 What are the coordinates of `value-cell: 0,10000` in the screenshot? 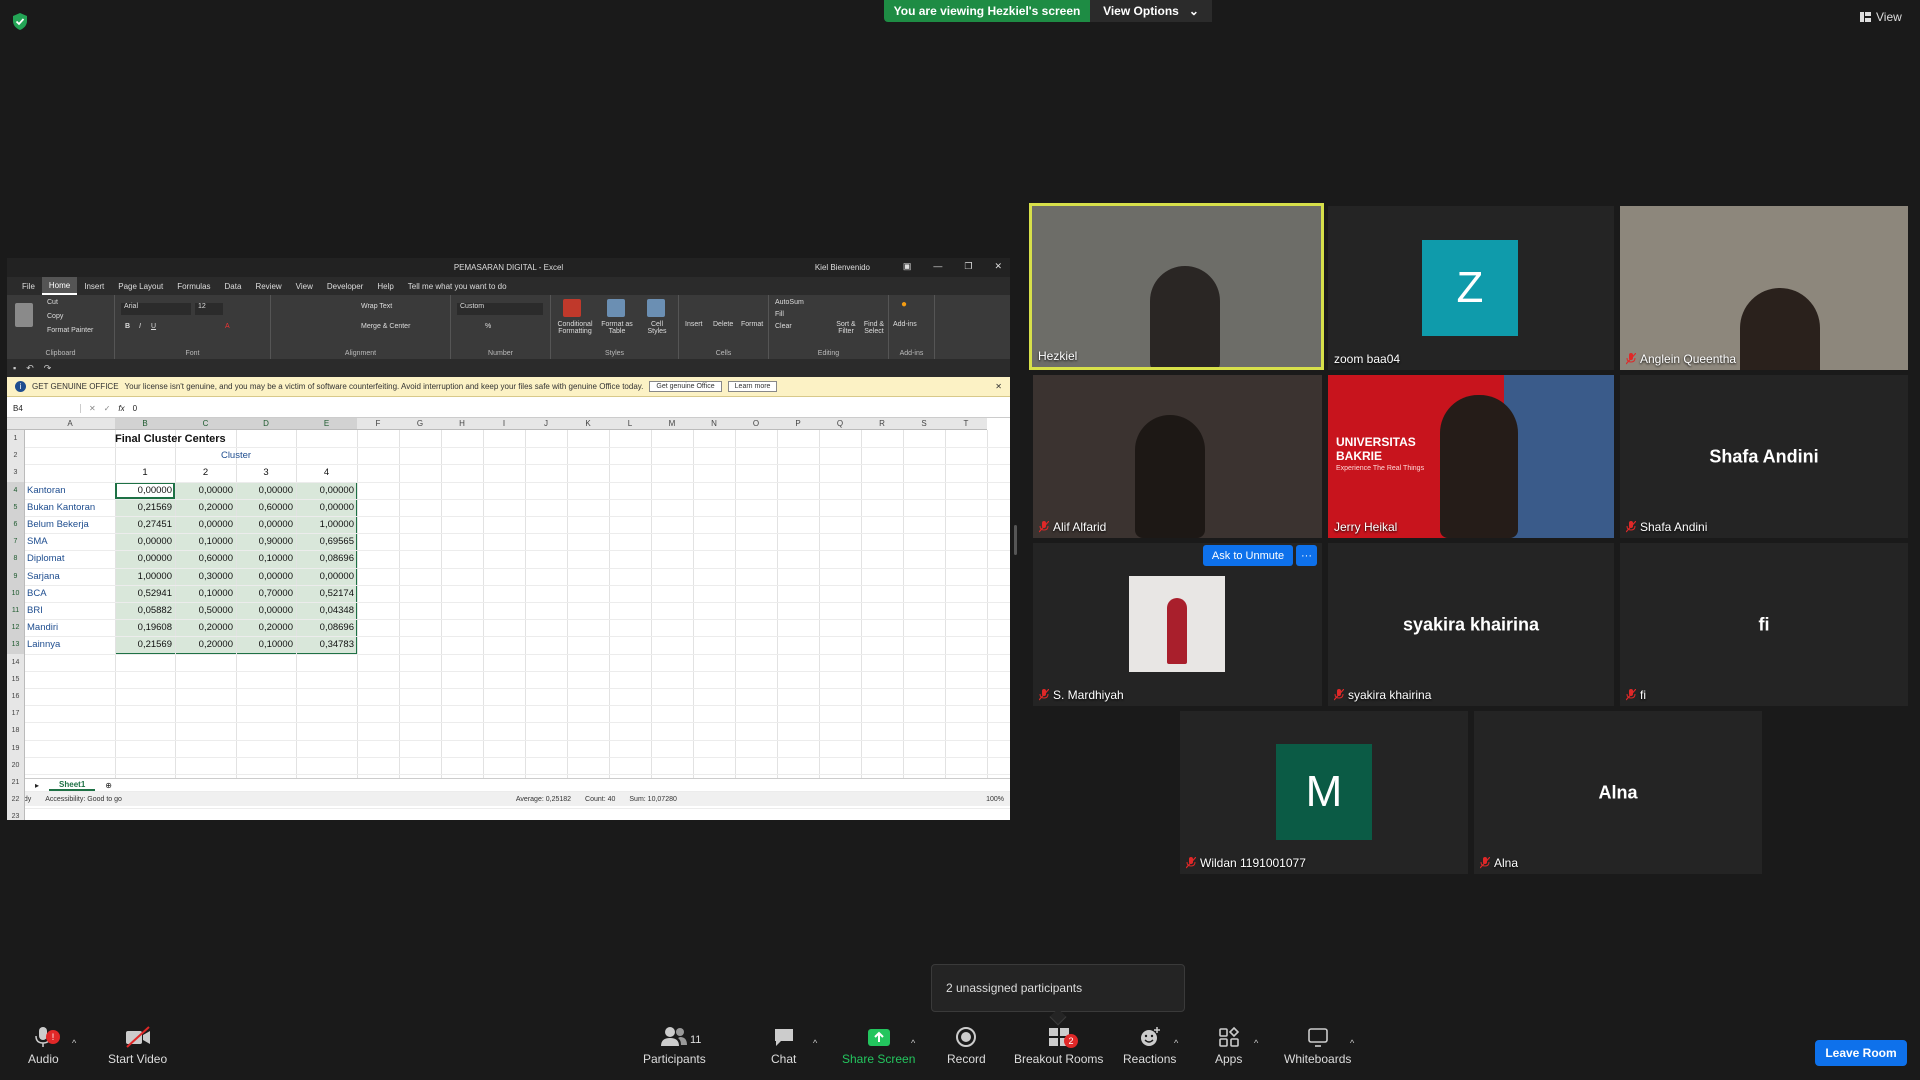 It's located at (266, 558).